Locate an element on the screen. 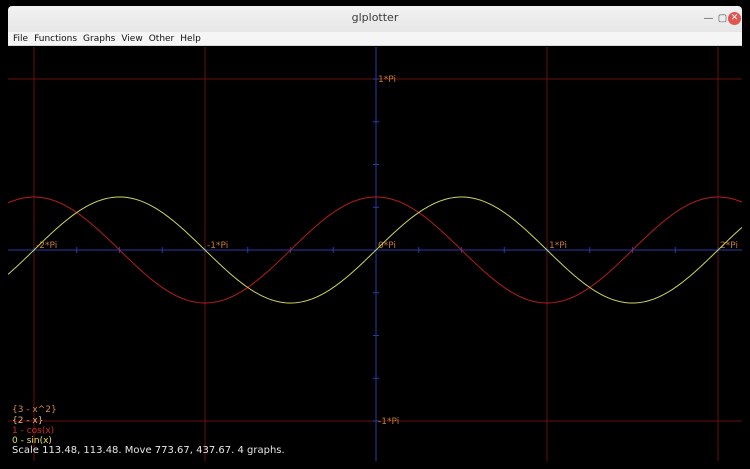  legend-item-x2: {3 - x^2} is located at coordinates (34, 410).